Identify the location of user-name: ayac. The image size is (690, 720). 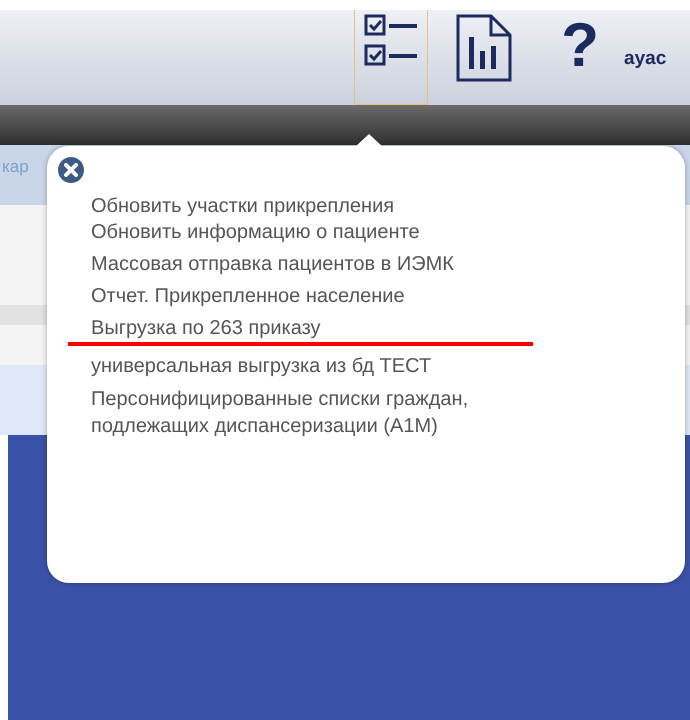
(657, 59).